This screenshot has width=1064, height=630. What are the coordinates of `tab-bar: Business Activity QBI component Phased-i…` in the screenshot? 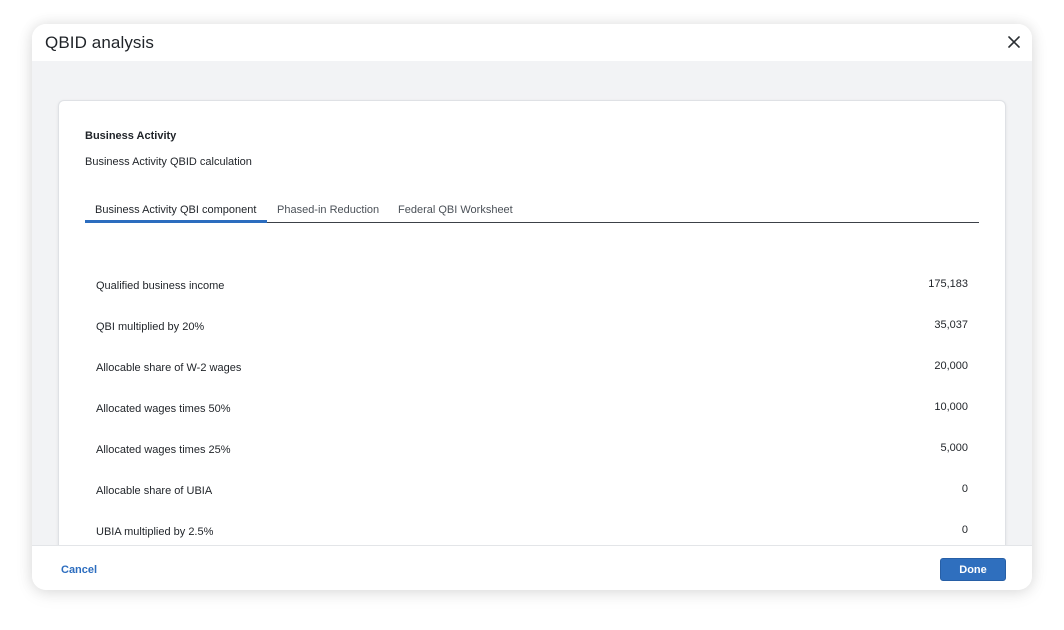 It's located at (532, 210).